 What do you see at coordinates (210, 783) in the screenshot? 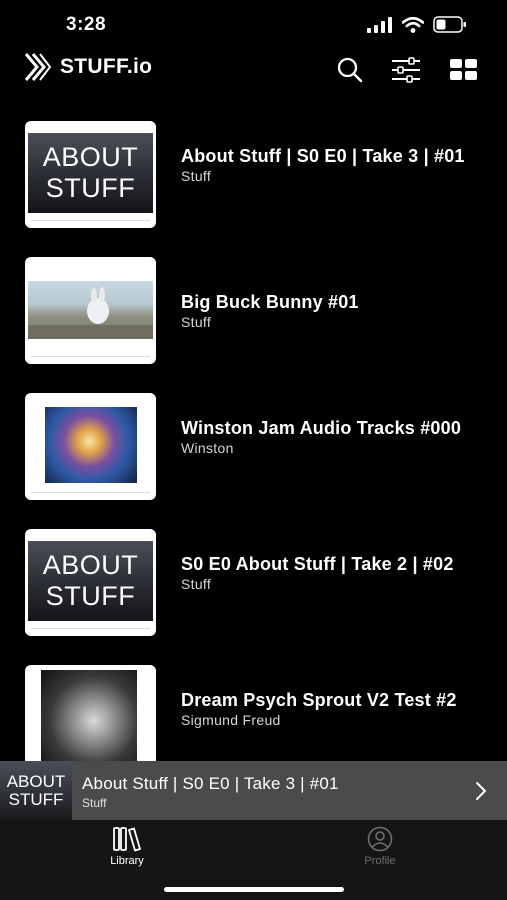
I see `mini-player-title: About Stuff | S0 E0 | Take 3 | #01` at bounding box center [210, 783].